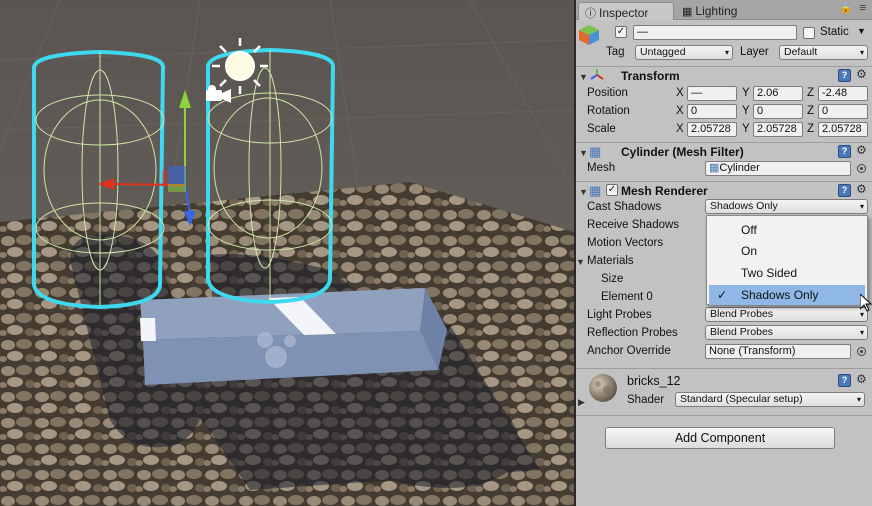  I want to click on position-z-input: -2.48, so click(843, 93).